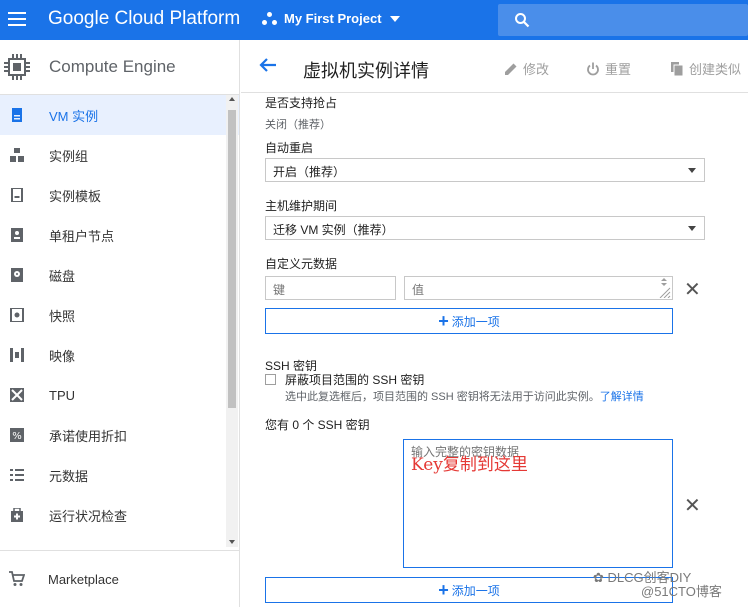  Describe the element at coordinates (394, 18) in the screenshot. I see `chevron-down-icon` at that location.